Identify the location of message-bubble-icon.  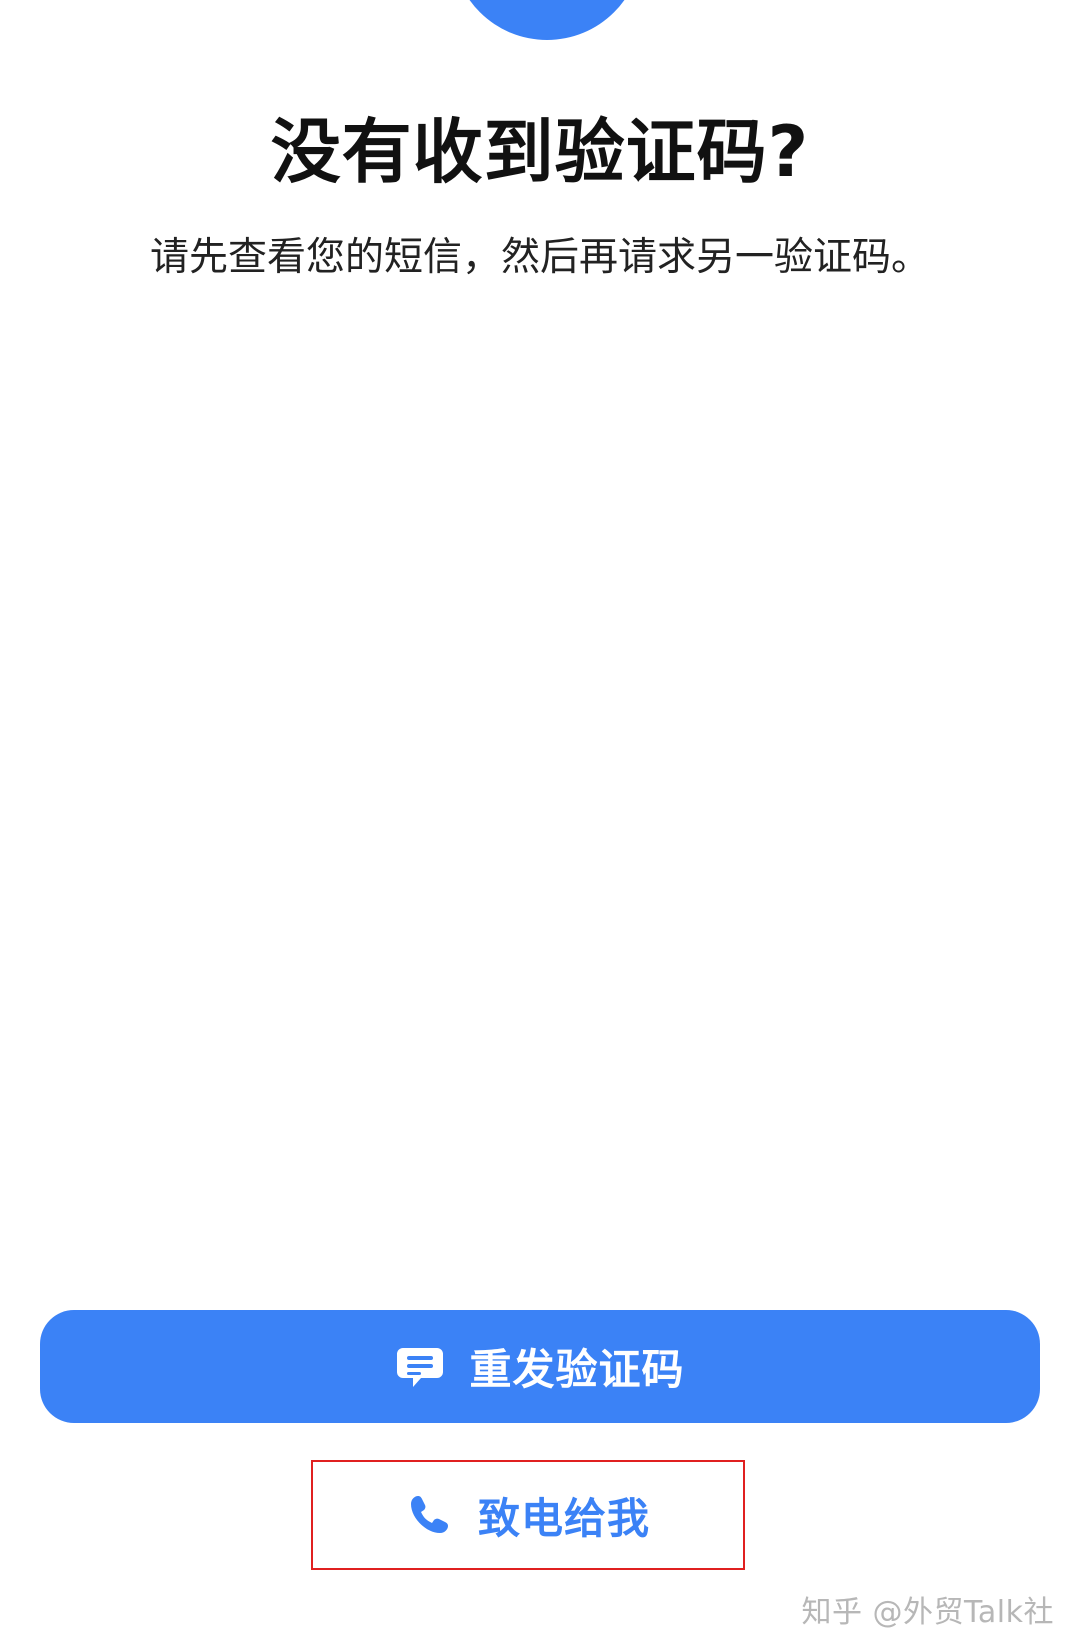
(420, 1367).